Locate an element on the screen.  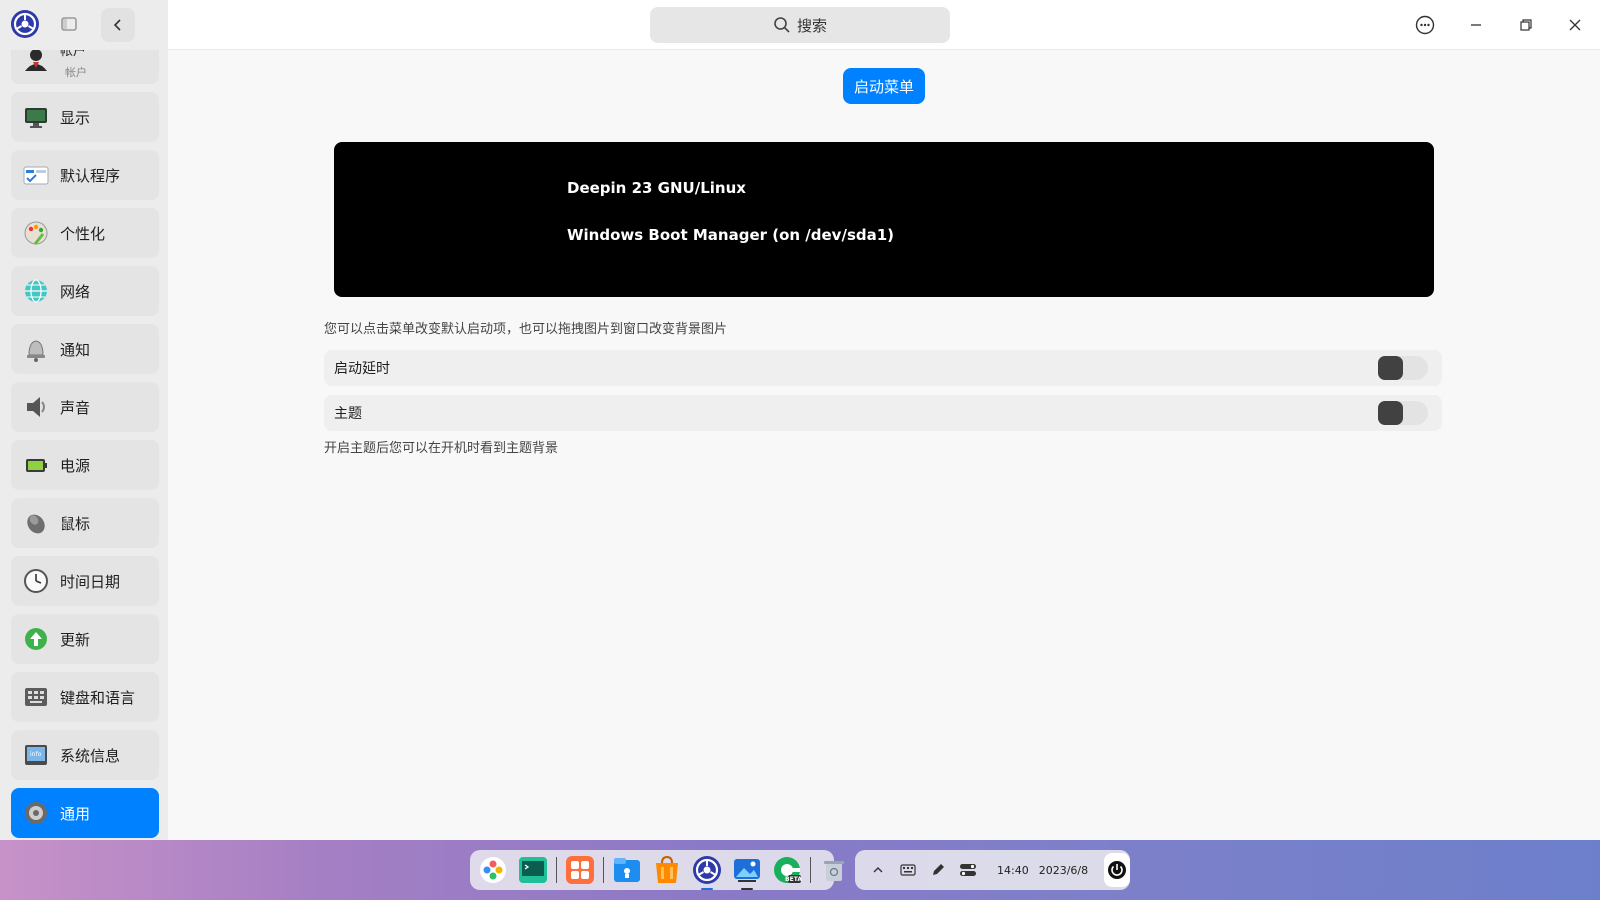
close-button is located at coordinates (1575, 25).